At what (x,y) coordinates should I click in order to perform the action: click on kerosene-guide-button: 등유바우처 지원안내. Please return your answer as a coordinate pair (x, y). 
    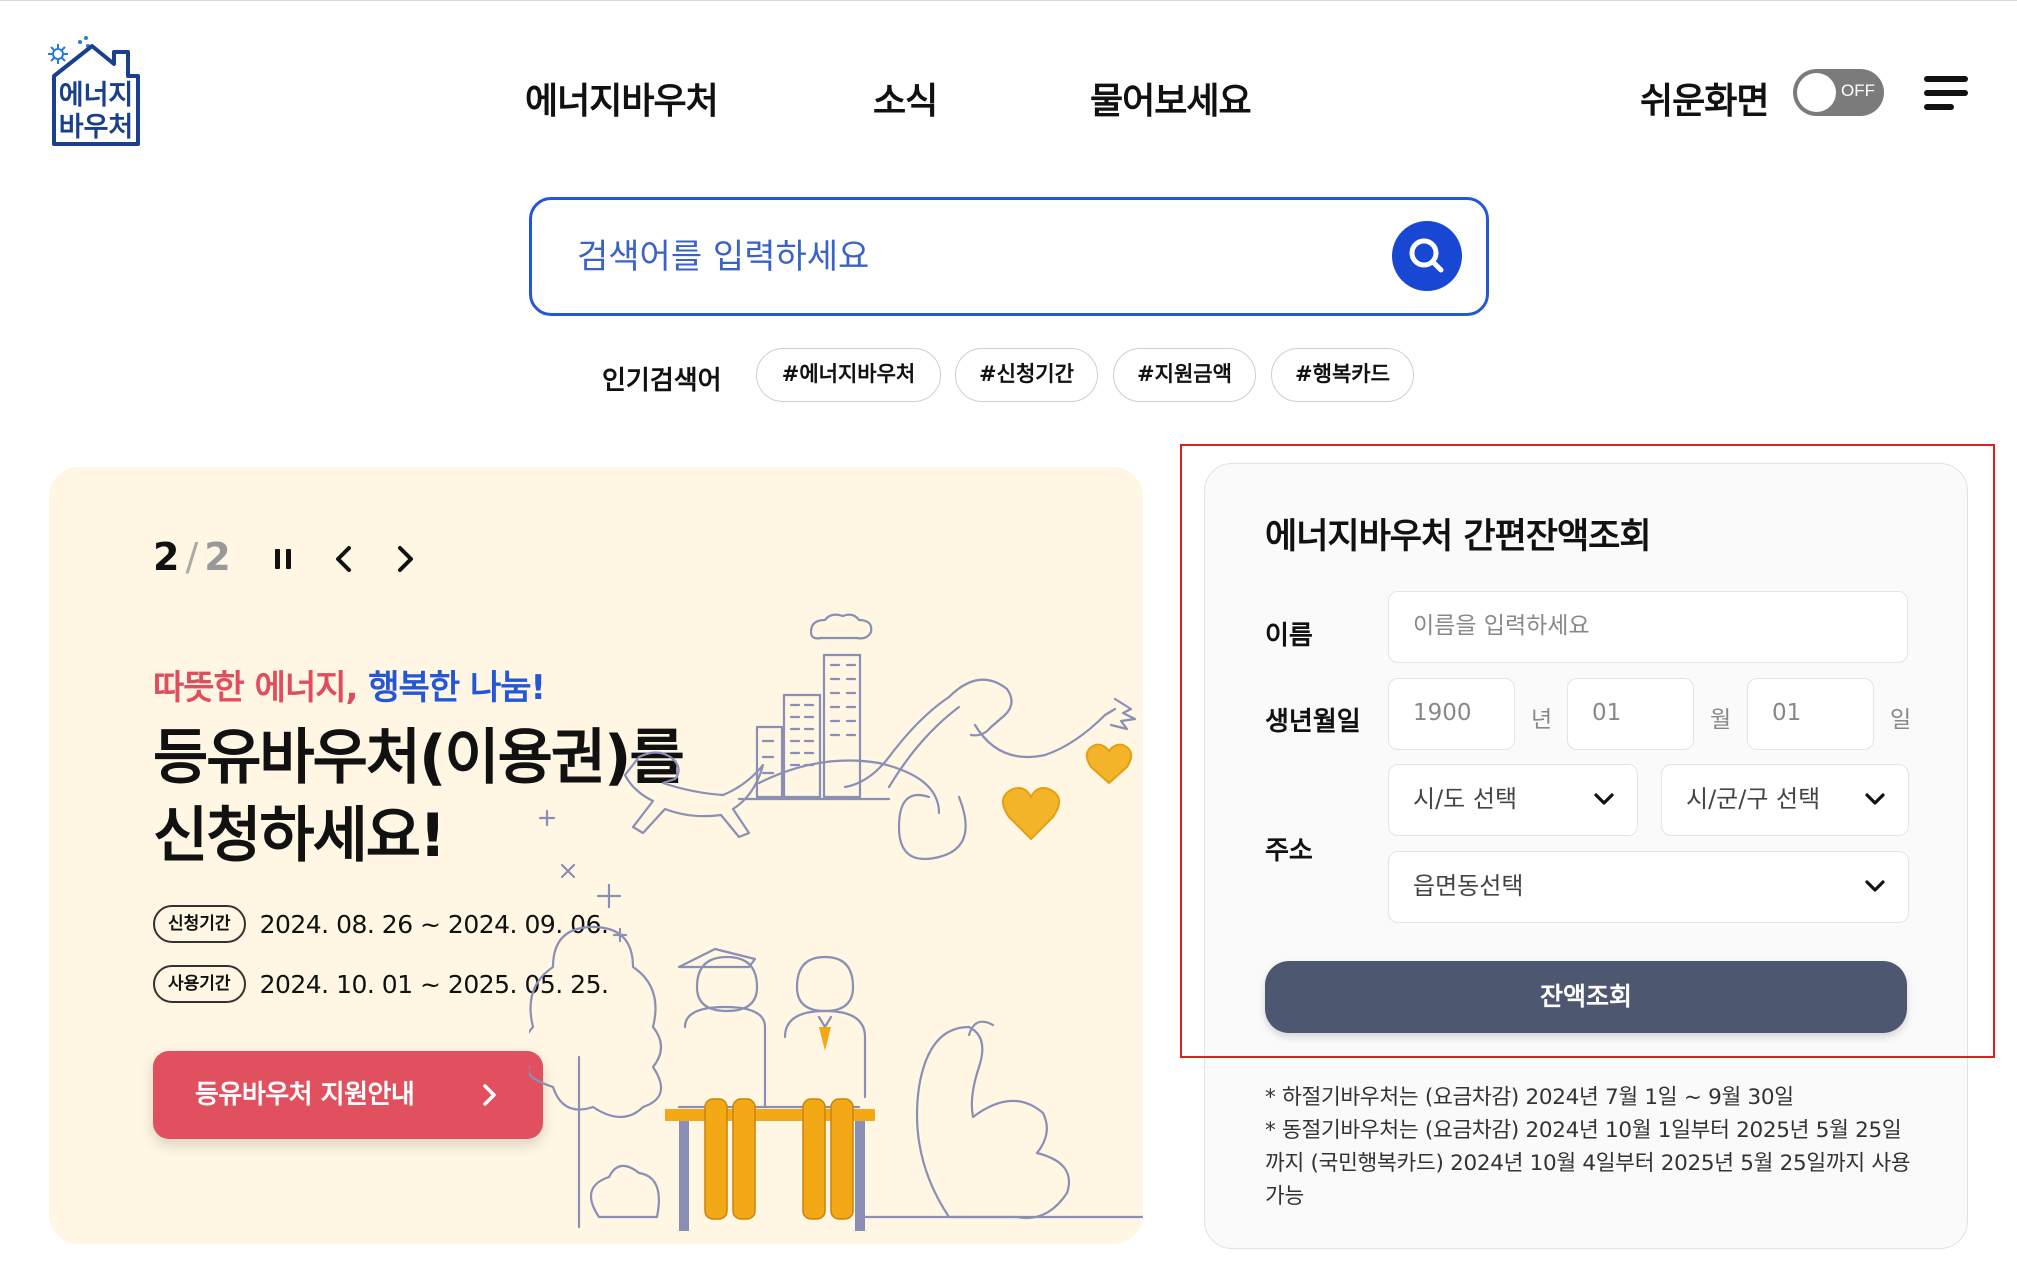
    Looking at the image, I should click on (348, 1095).